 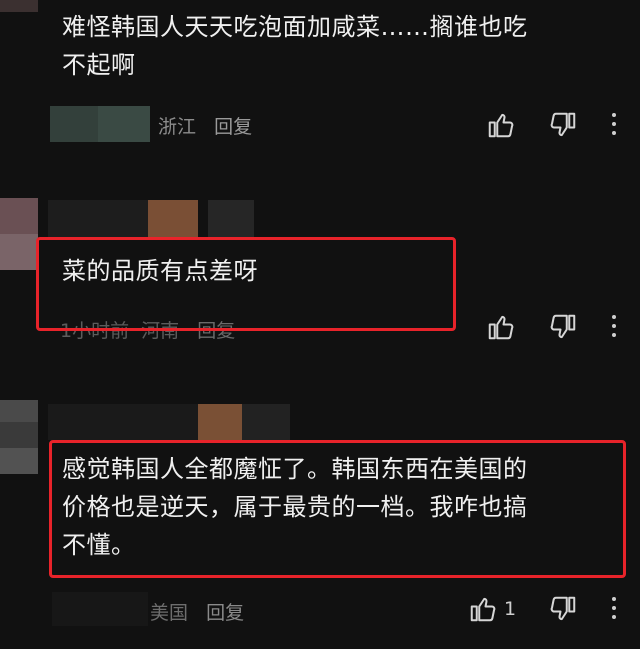 What do you see at coordinates (197, 611) in the screenshot?
I see `comment-meta: 美国 回复` at bounding box center [197, 611].